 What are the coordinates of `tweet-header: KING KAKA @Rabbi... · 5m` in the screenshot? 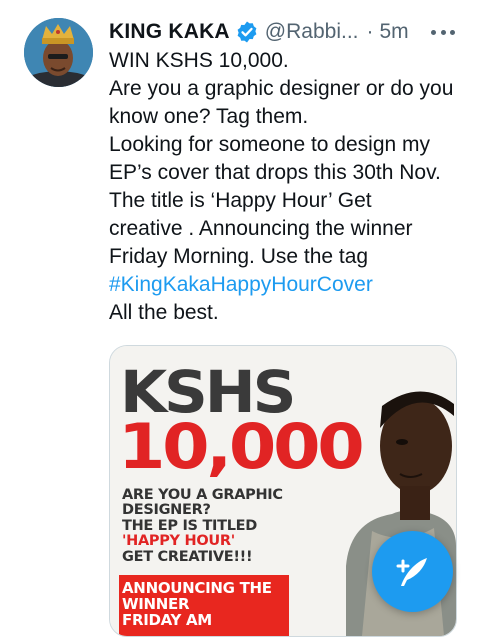 It's located at (289, 32).